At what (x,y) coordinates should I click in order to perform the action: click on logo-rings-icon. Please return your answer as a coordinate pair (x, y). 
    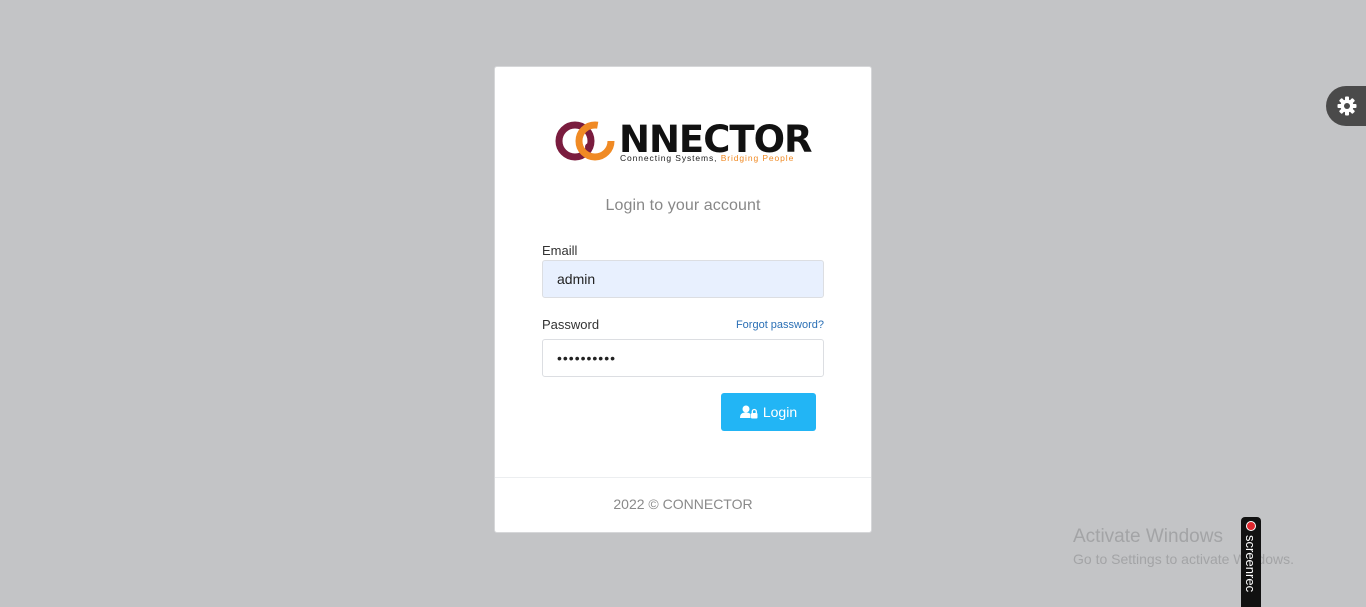
    Looking at the image, I should click on (585, 141).